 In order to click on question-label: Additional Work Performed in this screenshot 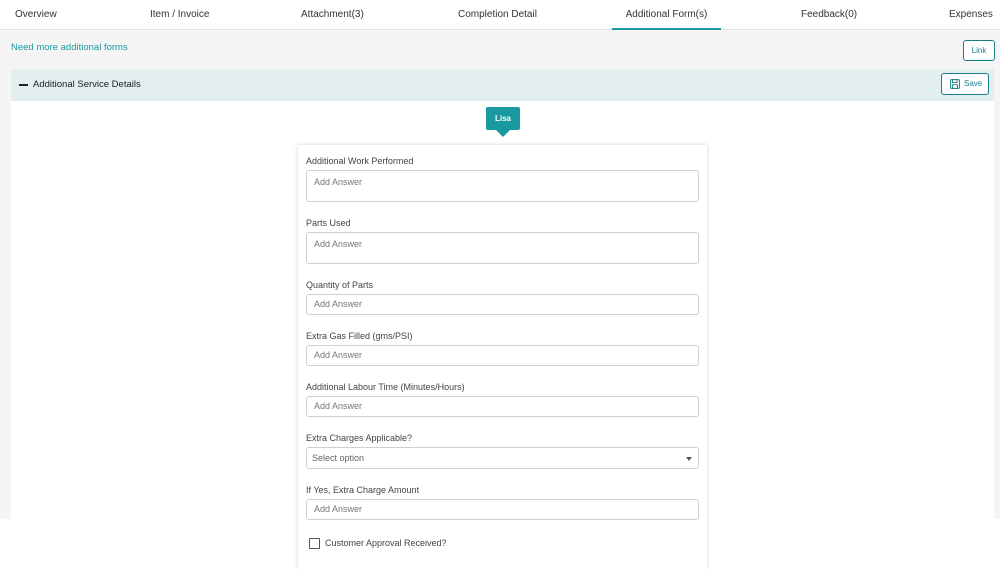, I will do `click(360, 161)`.